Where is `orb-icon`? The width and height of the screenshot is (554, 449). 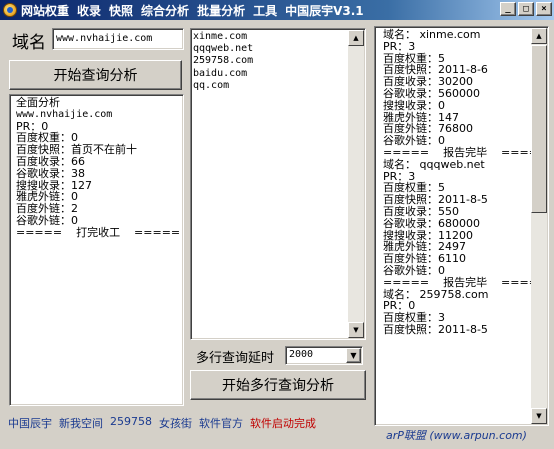 orb-icon is located at coordinates (10, 10).